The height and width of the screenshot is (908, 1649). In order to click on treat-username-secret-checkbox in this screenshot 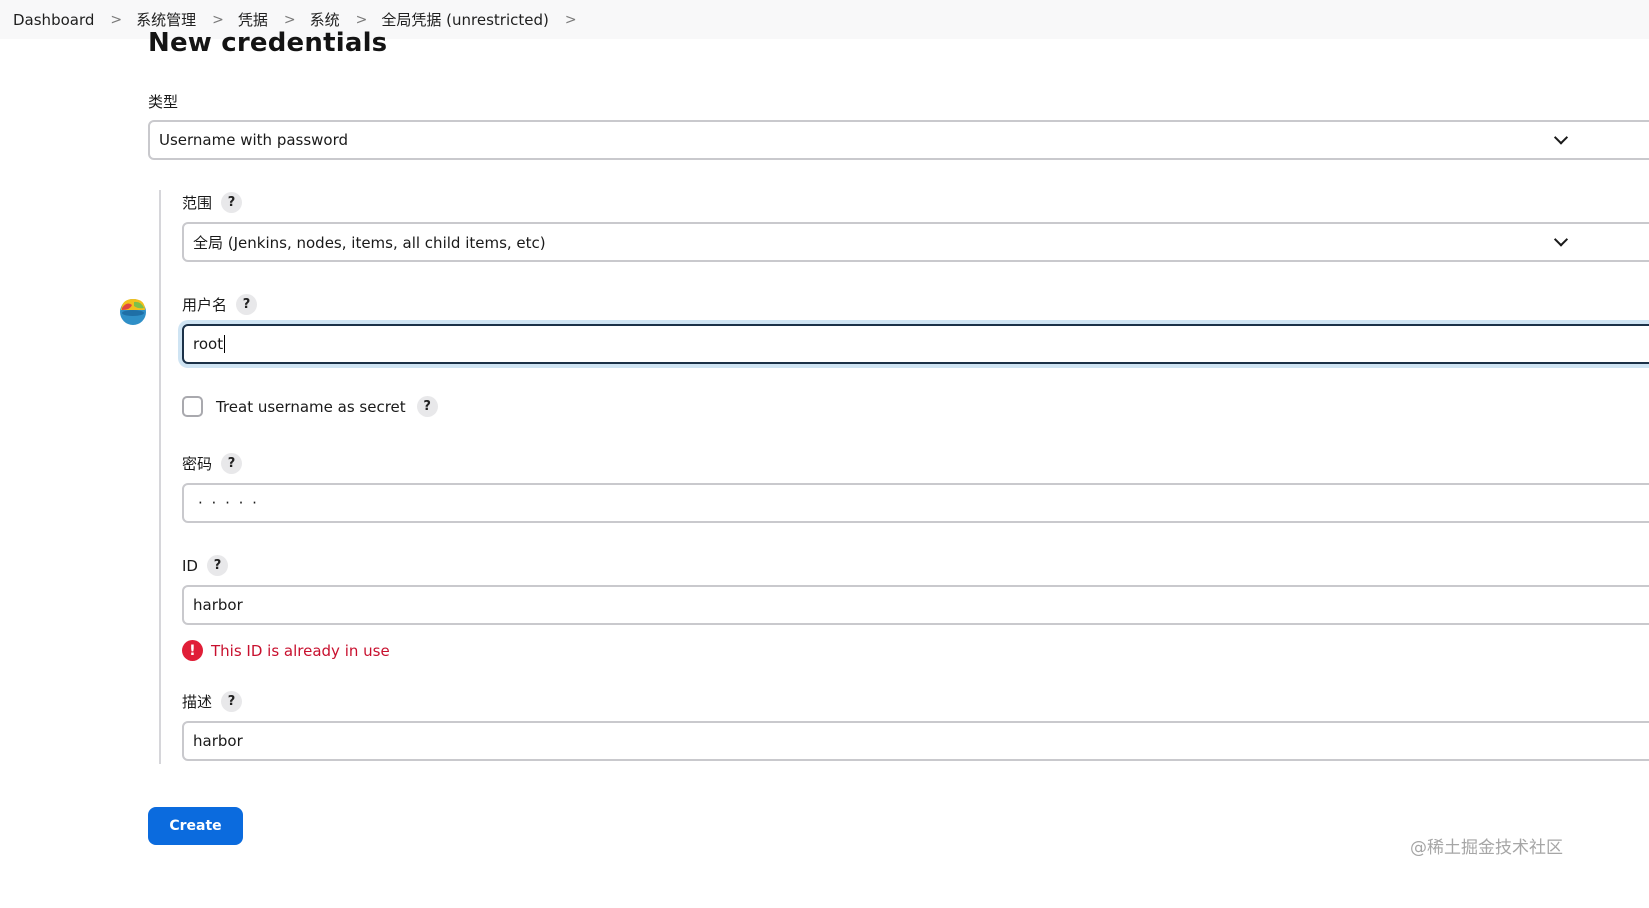, I will do `click(192, 406)`.